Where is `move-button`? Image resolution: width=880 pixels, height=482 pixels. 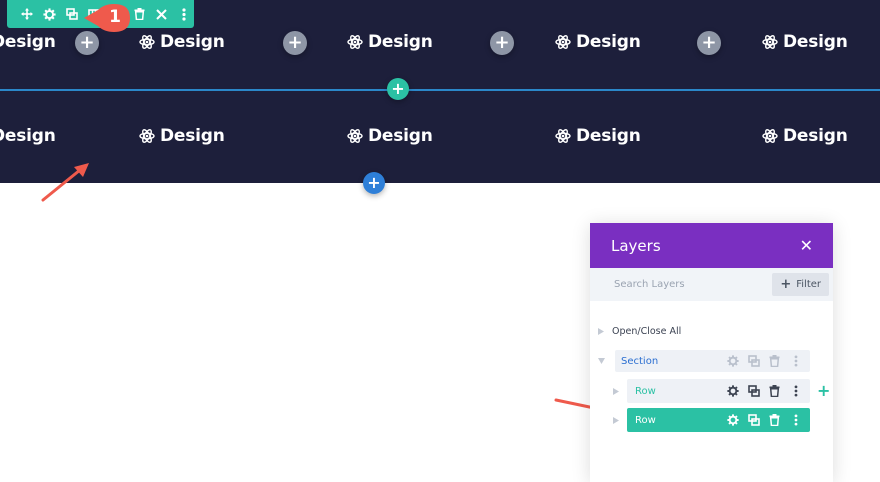
move-button is located at coordinates (27, 14).